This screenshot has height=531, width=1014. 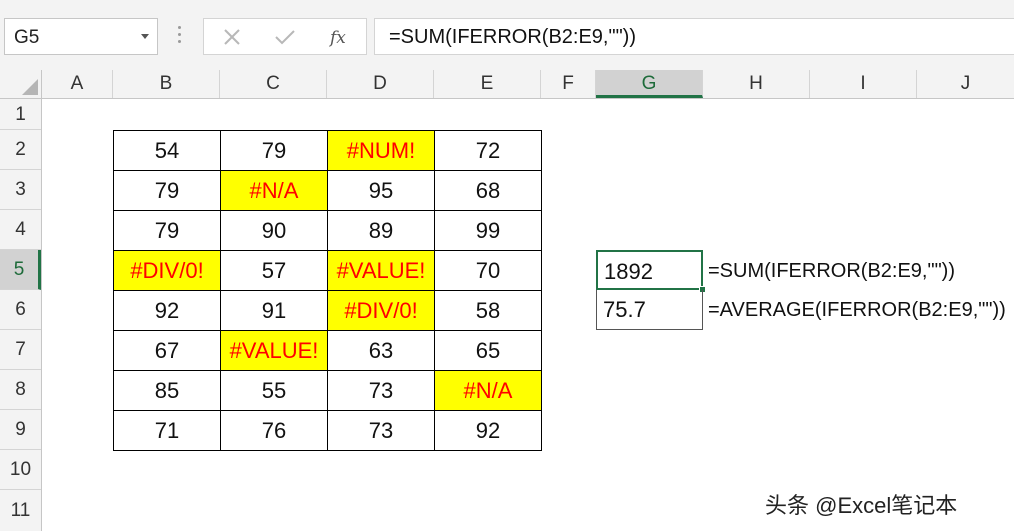 I want to click on column-header-f: F, so click(x=568, y=84).